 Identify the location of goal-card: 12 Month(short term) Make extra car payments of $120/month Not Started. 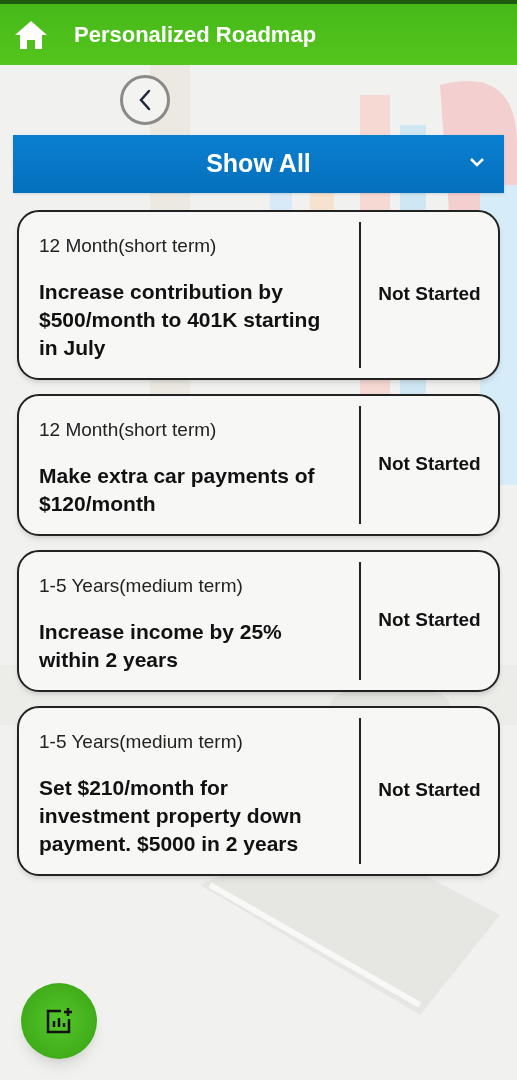
(258, 465).